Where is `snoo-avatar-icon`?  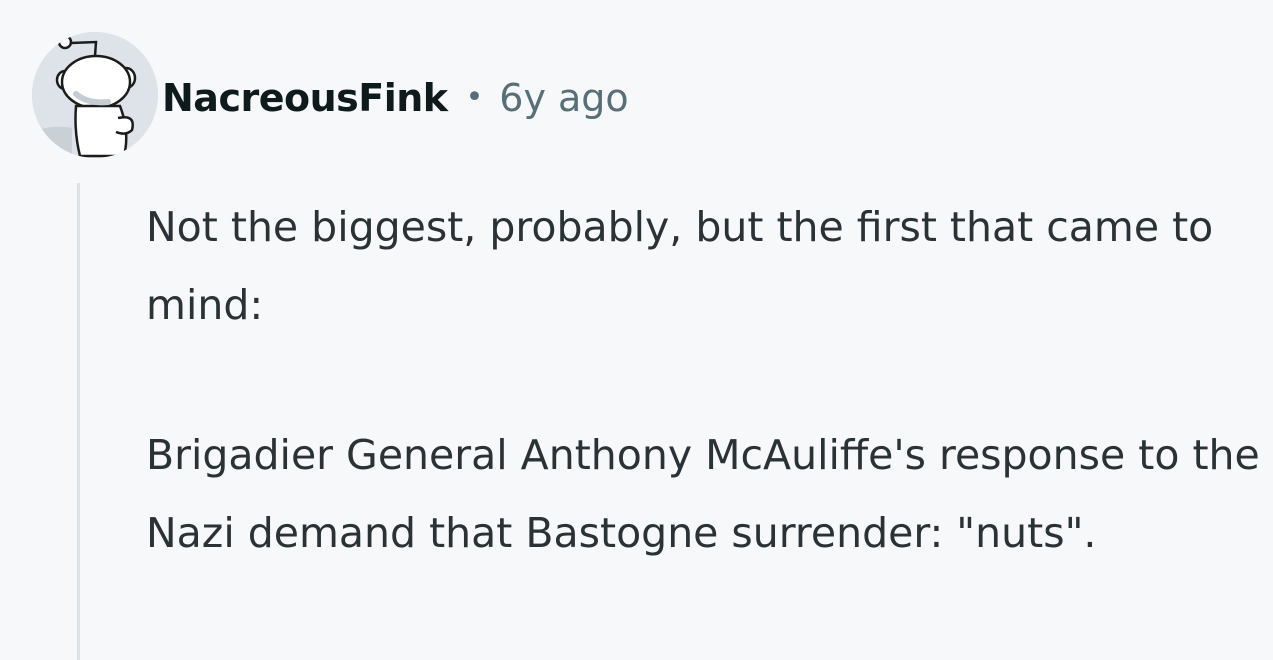
snoo-avatar-icon is located at coordinates (95, 95).